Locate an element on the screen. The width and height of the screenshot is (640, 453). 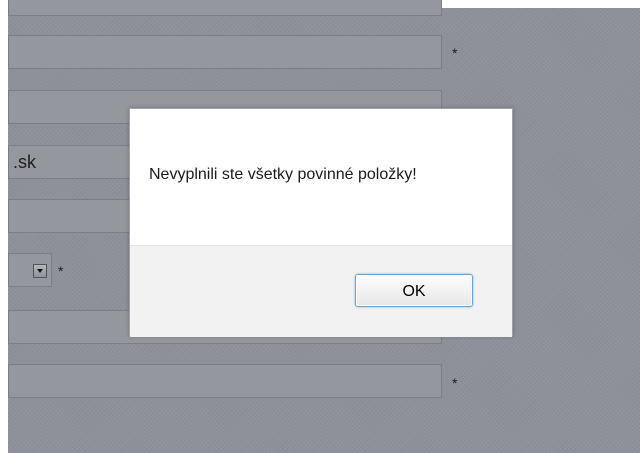
chevron-down-icon is located at coordinates (40, 271).